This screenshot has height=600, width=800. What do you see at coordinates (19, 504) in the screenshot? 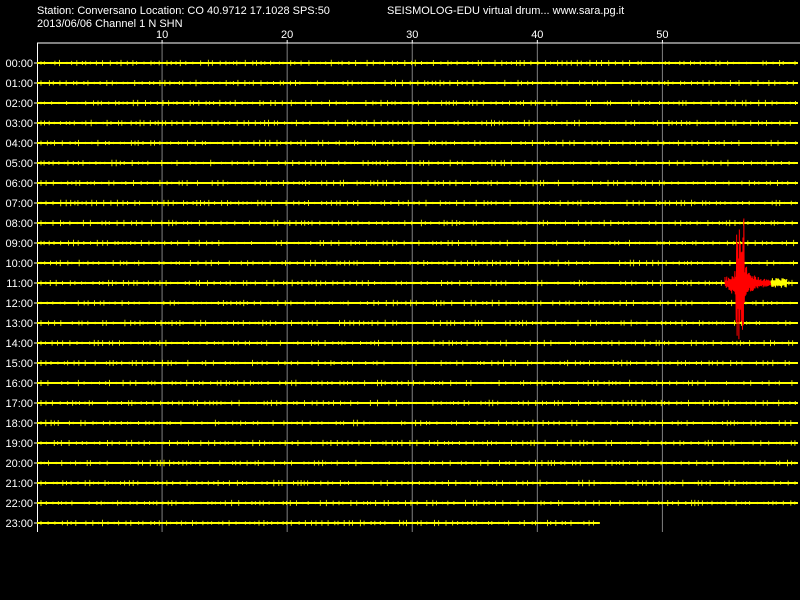
I see `row-label: 22:00` at bounding box center [19, 504].